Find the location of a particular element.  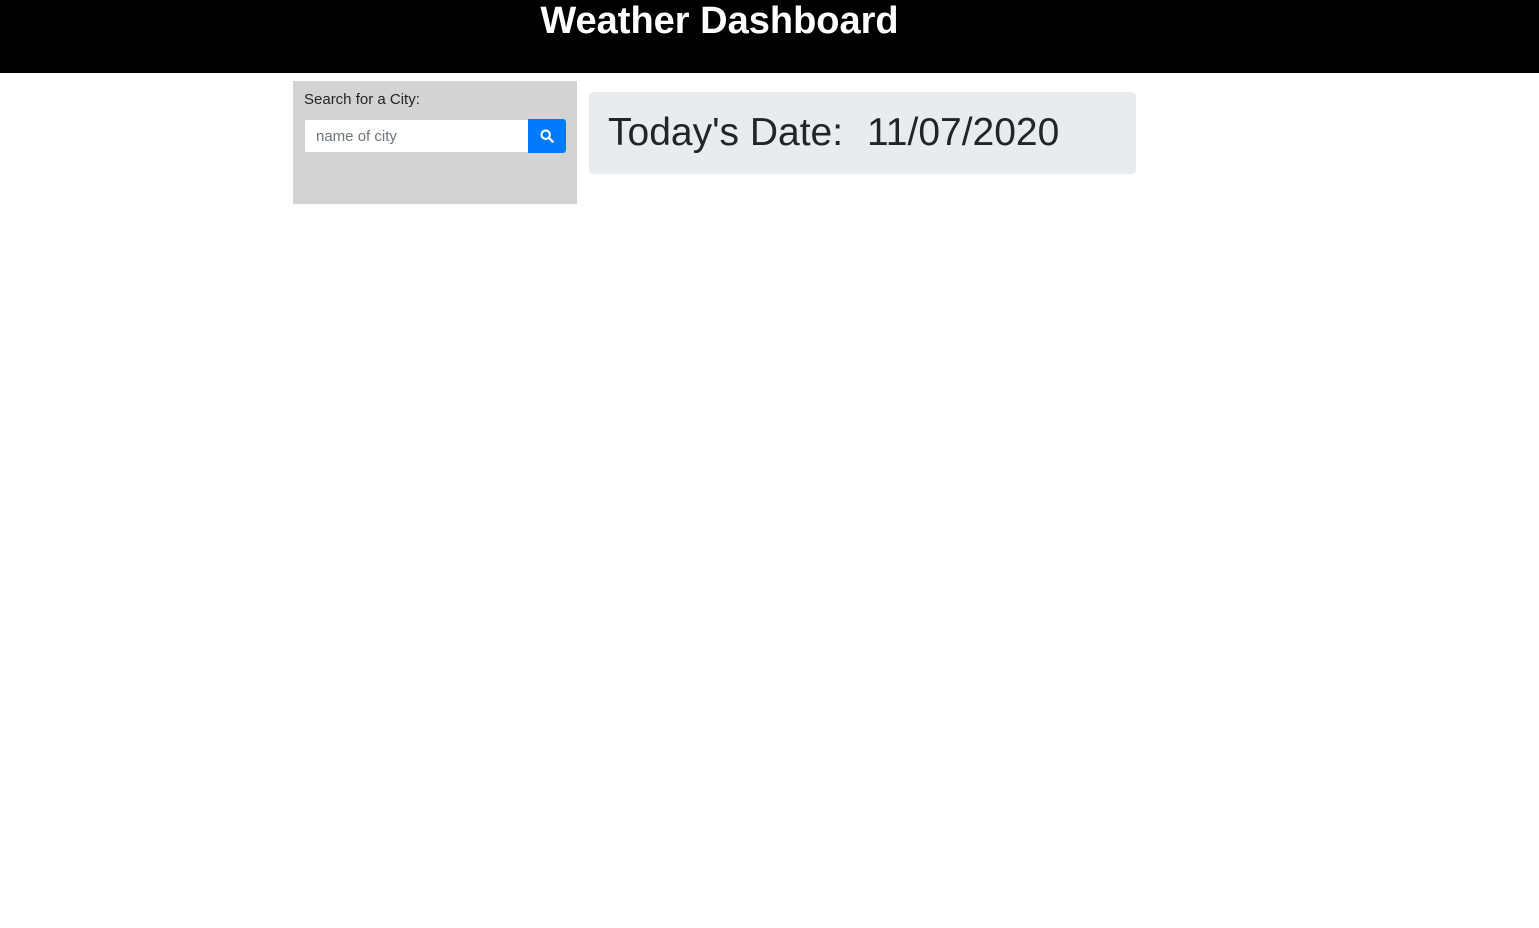

date-card: Today's Date: 11/07/2020 is located at coordinates (862, 133).